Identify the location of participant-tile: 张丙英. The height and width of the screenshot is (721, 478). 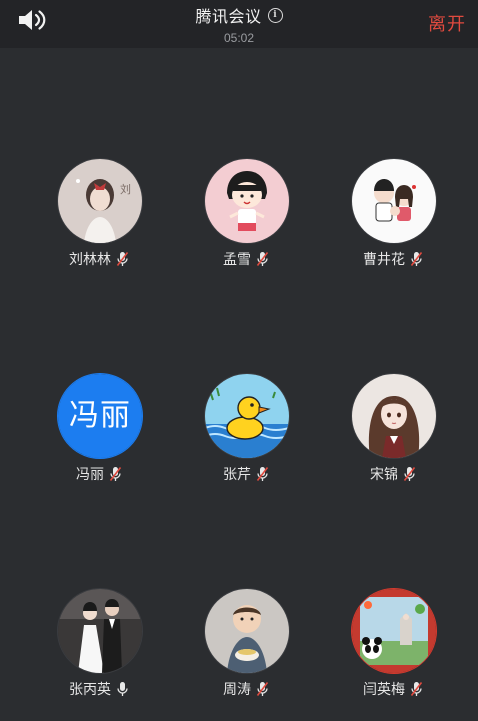
(99, 648).